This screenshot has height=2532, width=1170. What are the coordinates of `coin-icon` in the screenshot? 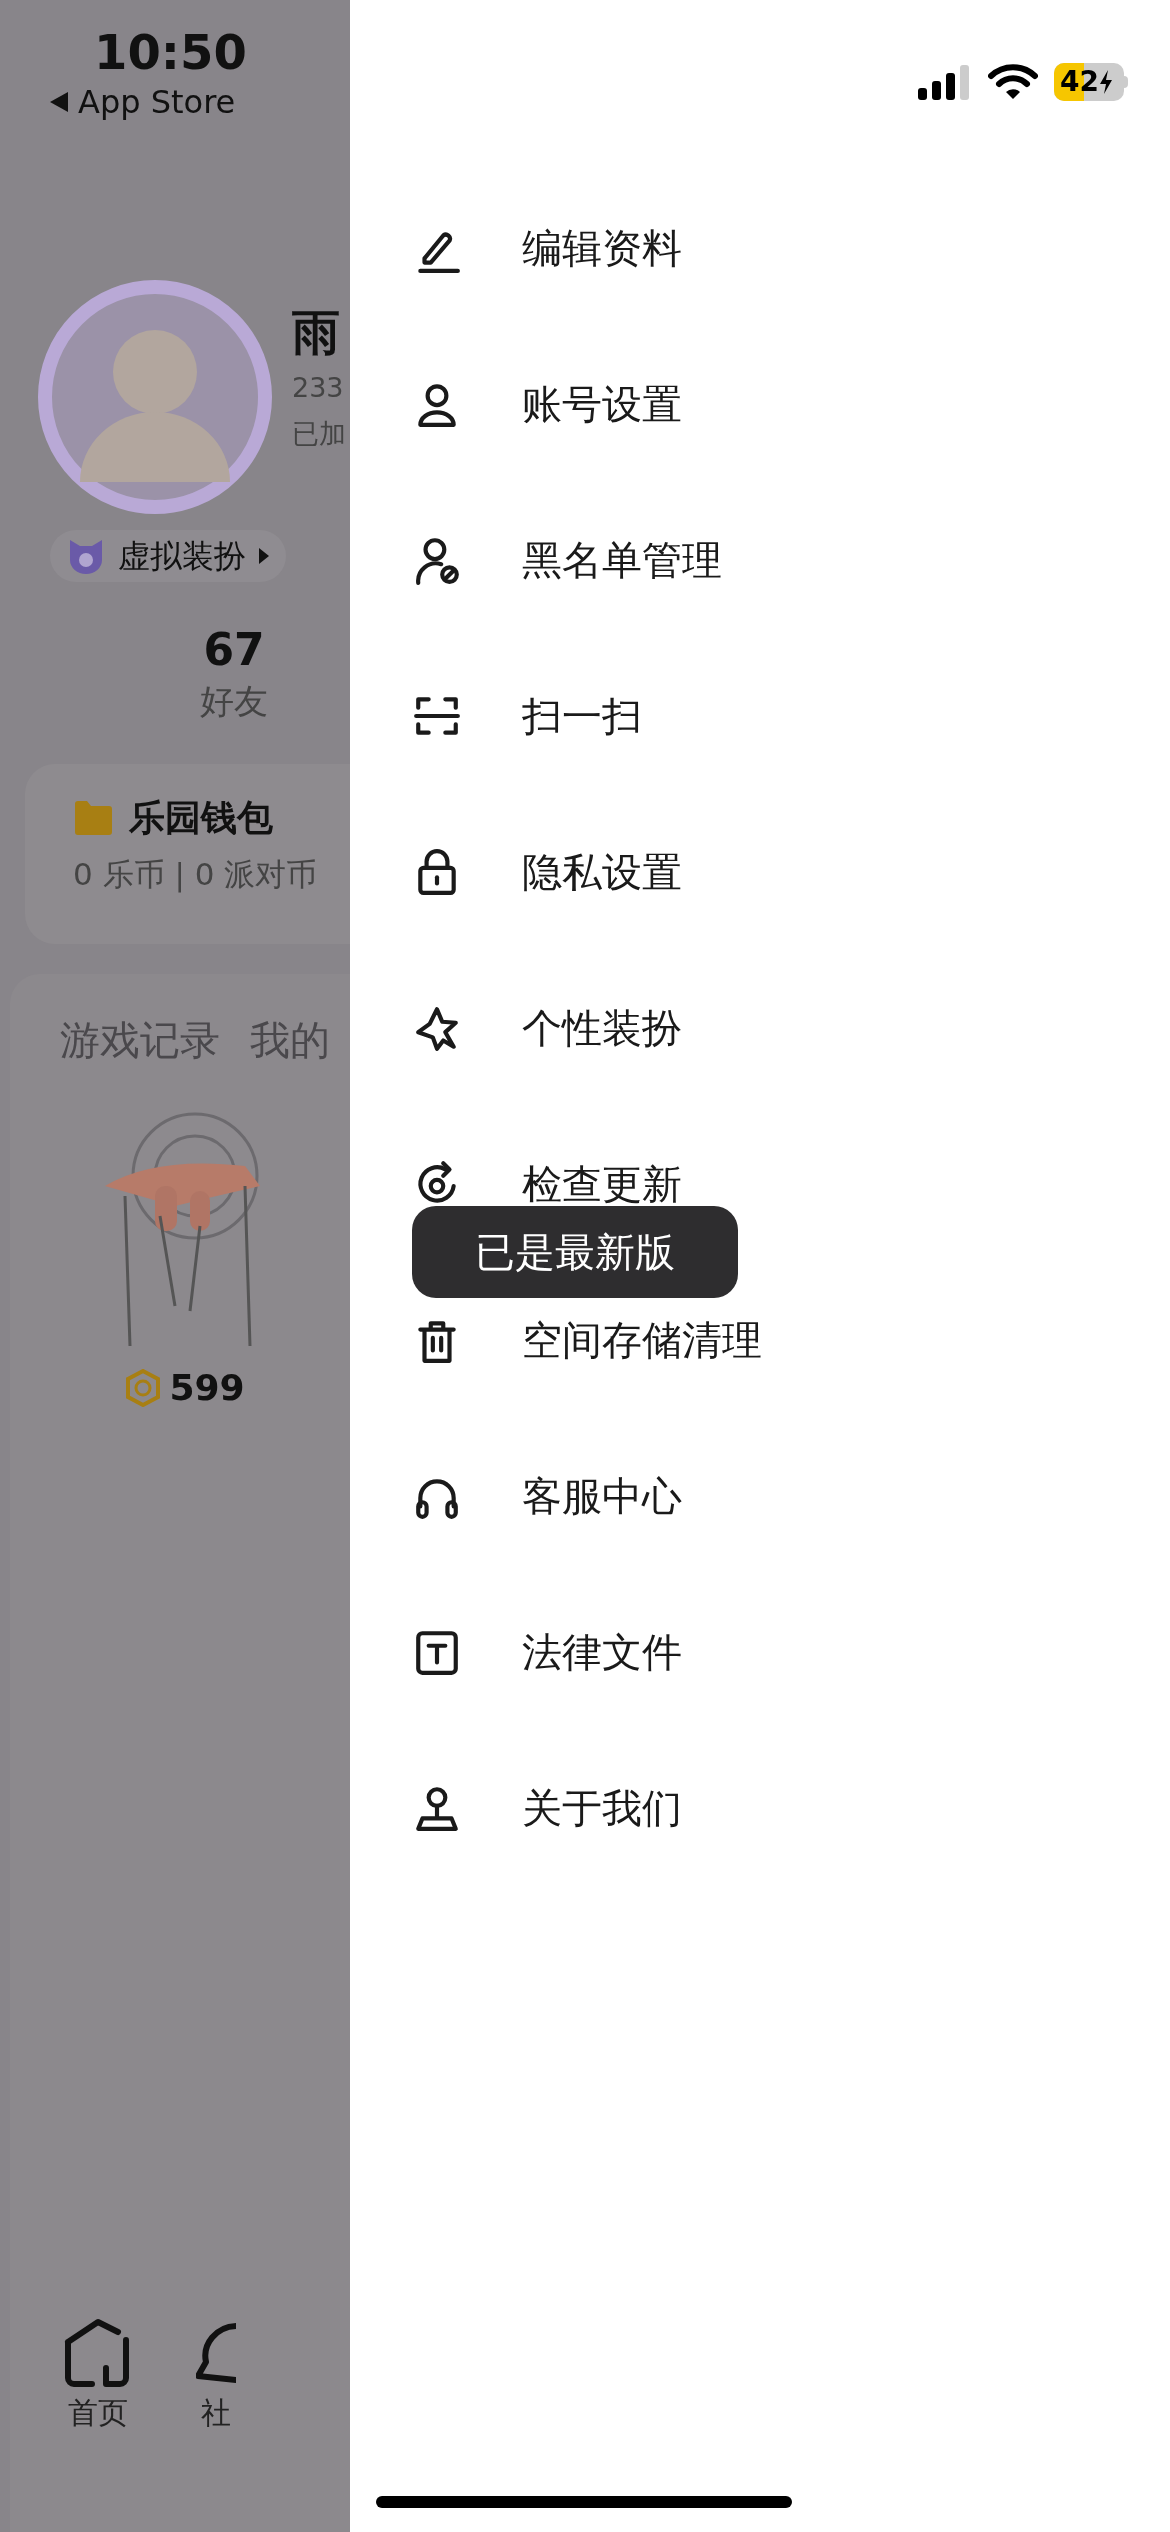 It's located at (143, 1388).